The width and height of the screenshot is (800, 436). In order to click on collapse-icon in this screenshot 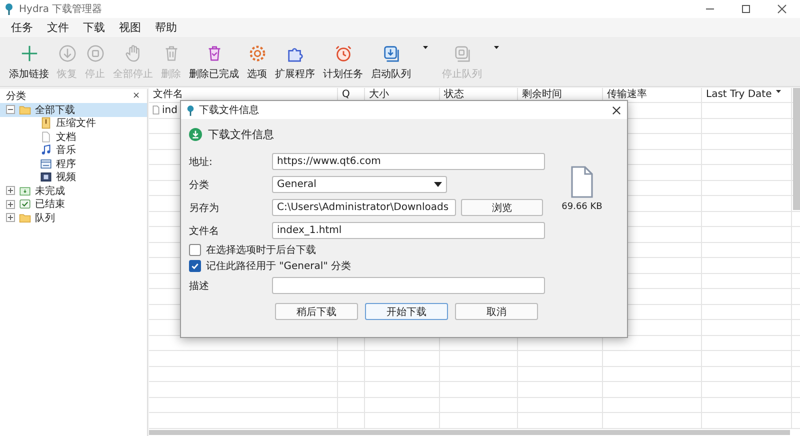, I will do `click(10, 109)`.